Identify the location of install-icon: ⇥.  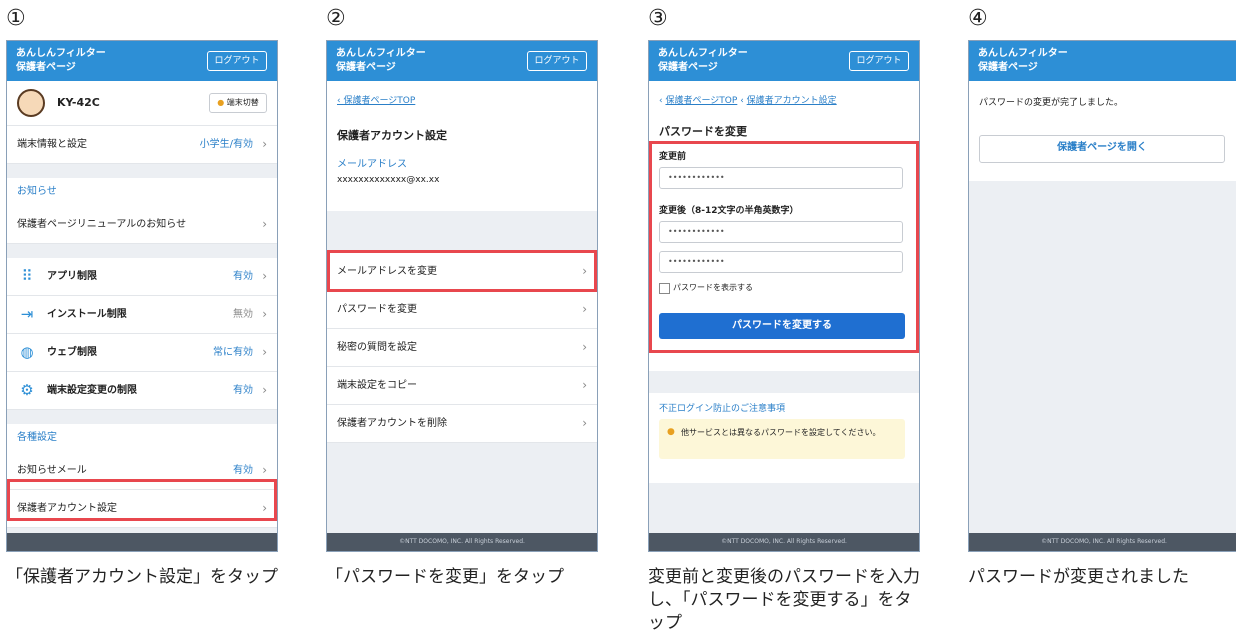
(27, 314).